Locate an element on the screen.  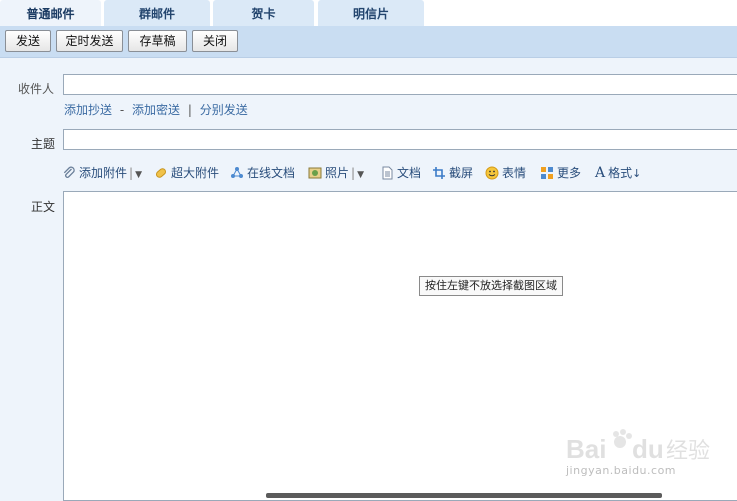
tab-postcard: 明信片 is located at coordinates (371, 13).